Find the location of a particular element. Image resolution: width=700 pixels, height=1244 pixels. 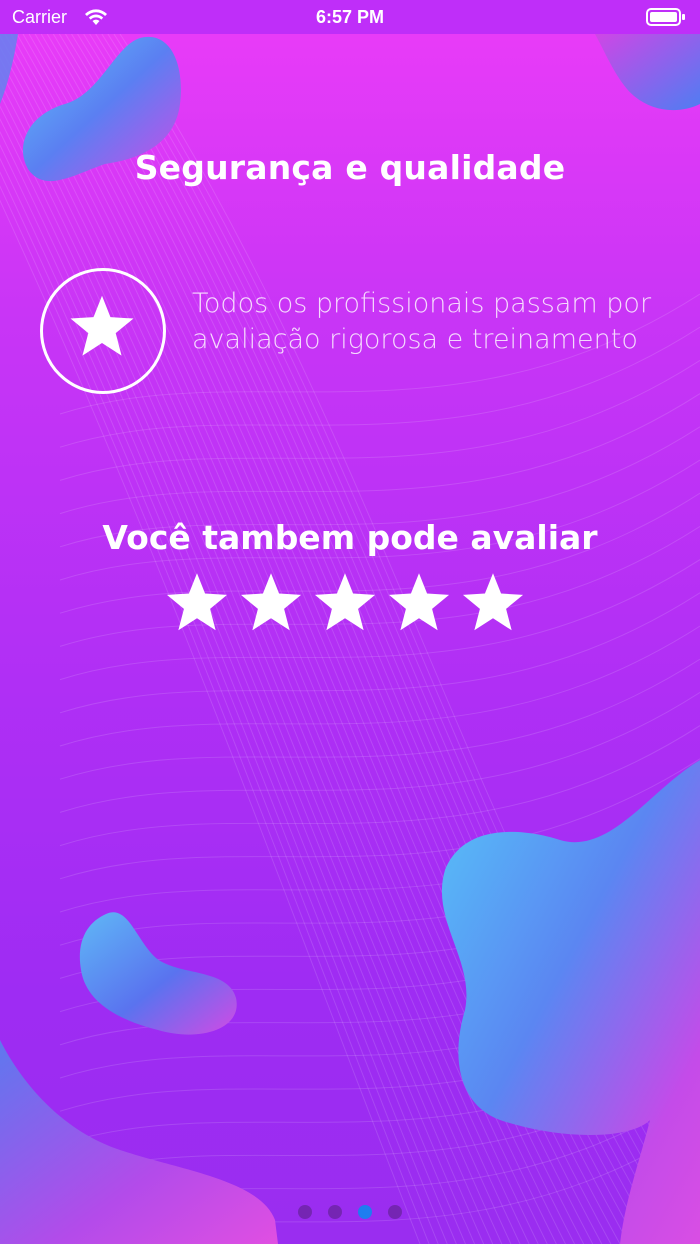

page-indicator is located at coordinates (350, 1212).